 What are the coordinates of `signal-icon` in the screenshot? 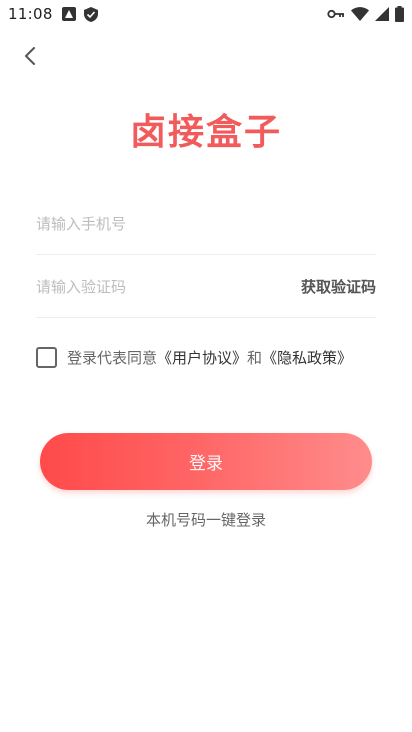 It's located at (382, 14).